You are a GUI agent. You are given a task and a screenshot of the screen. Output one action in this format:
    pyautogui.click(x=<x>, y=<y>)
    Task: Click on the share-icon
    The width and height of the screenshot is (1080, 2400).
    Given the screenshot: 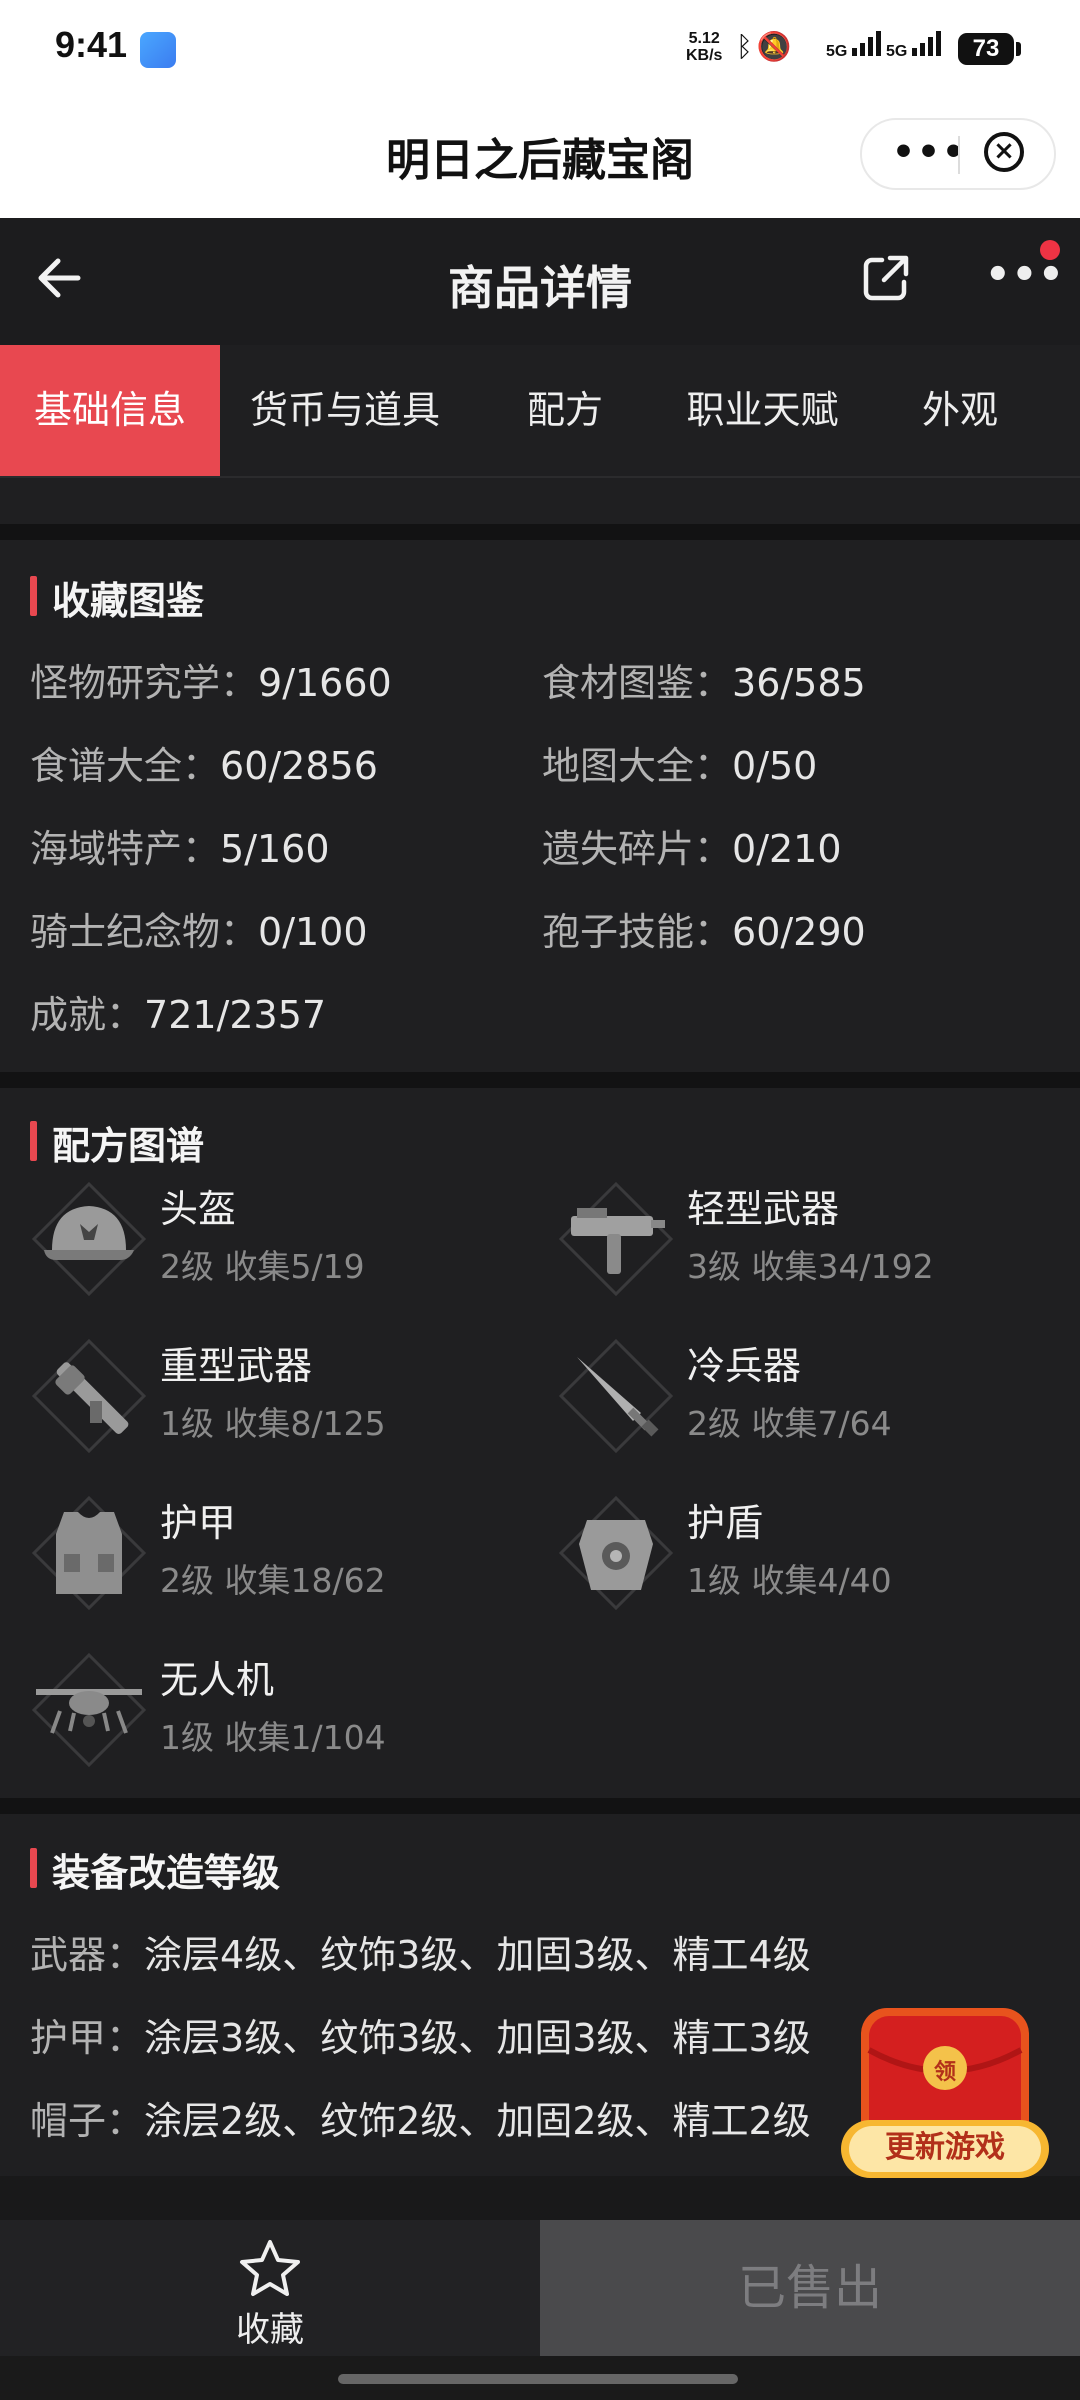 What is the action you would take?
    pyautogui.click(x=886, y=278)
    